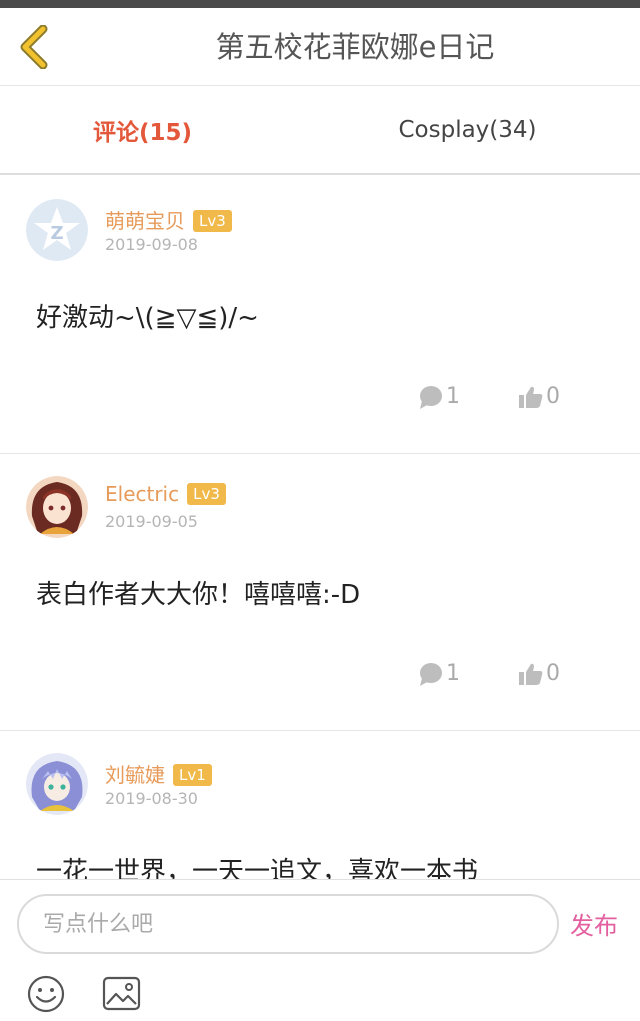  I want to click on smiley-icon, so click(46, 994).